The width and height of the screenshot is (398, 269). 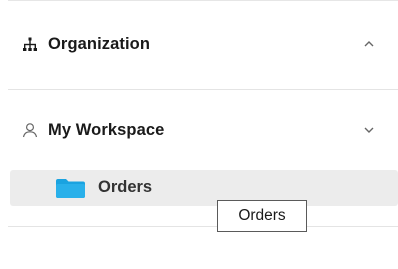 What do you see at coordinates (204, 188) in the screenshot?
I see `tree-item-orders: Orders` at bounding box center [204, 188].